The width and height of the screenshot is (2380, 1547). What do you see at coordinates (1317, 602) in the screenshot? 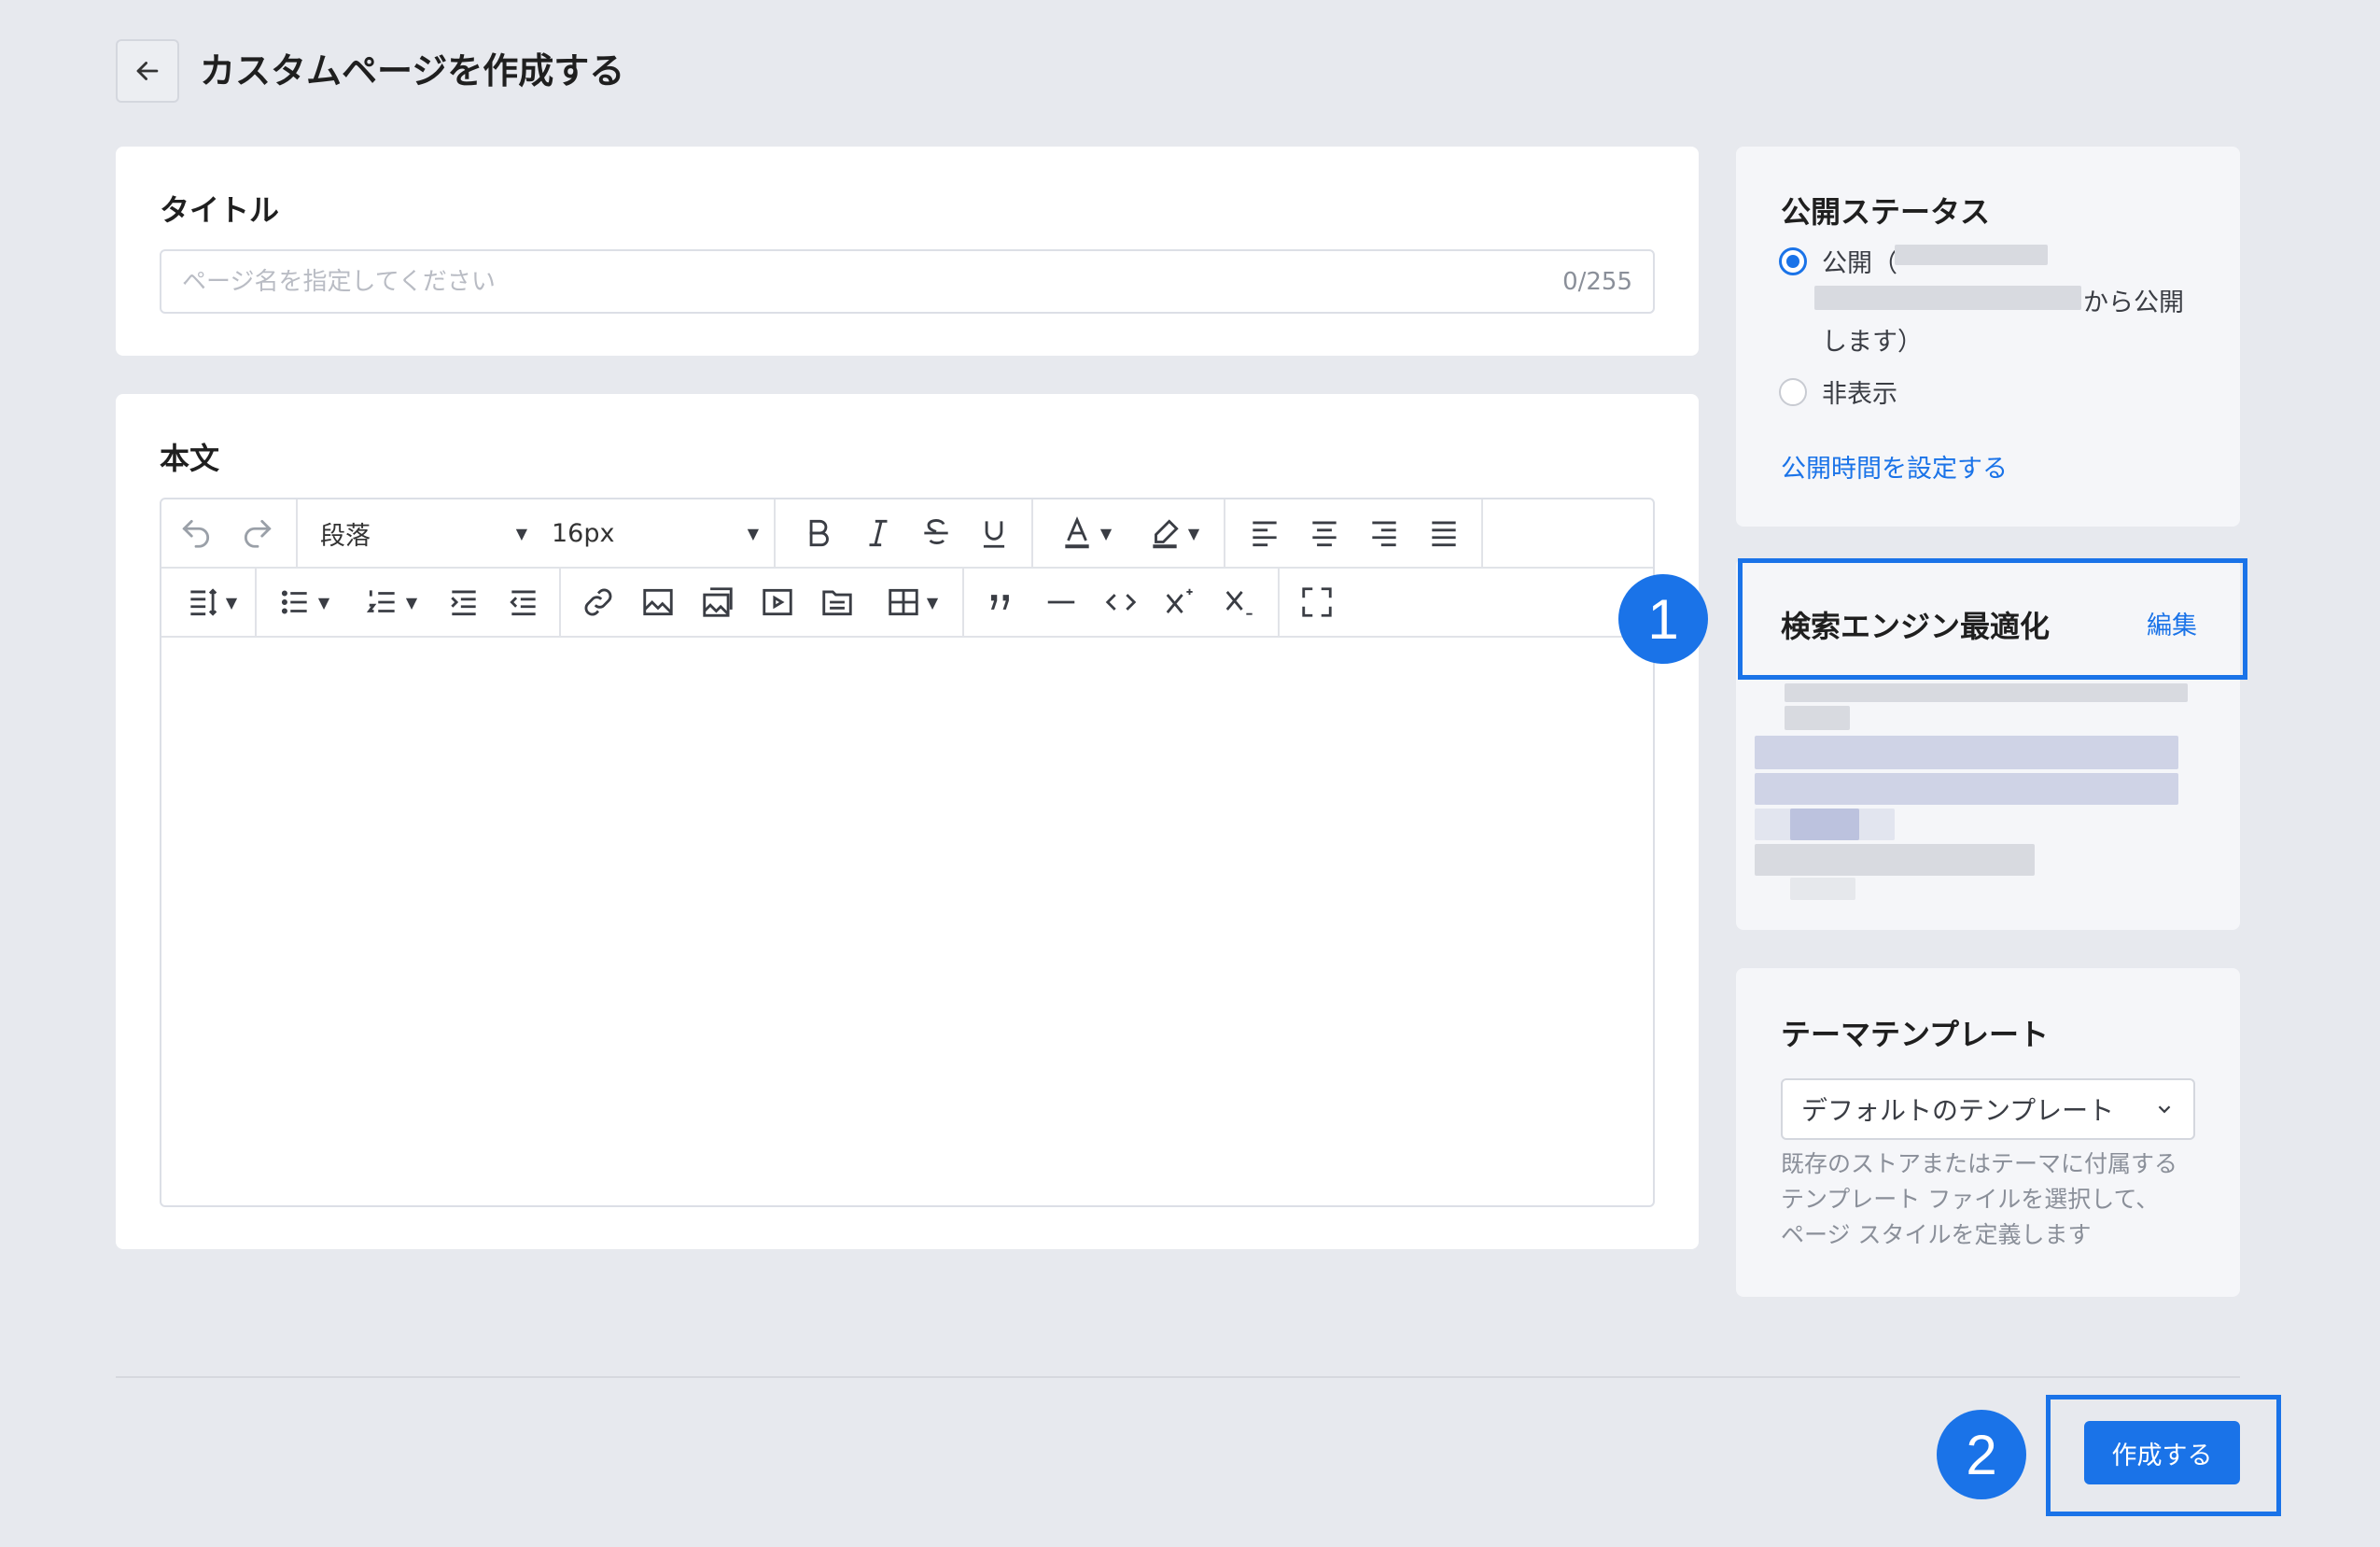
I see `fullscreen-icon` at bounding box center [1317, 602].